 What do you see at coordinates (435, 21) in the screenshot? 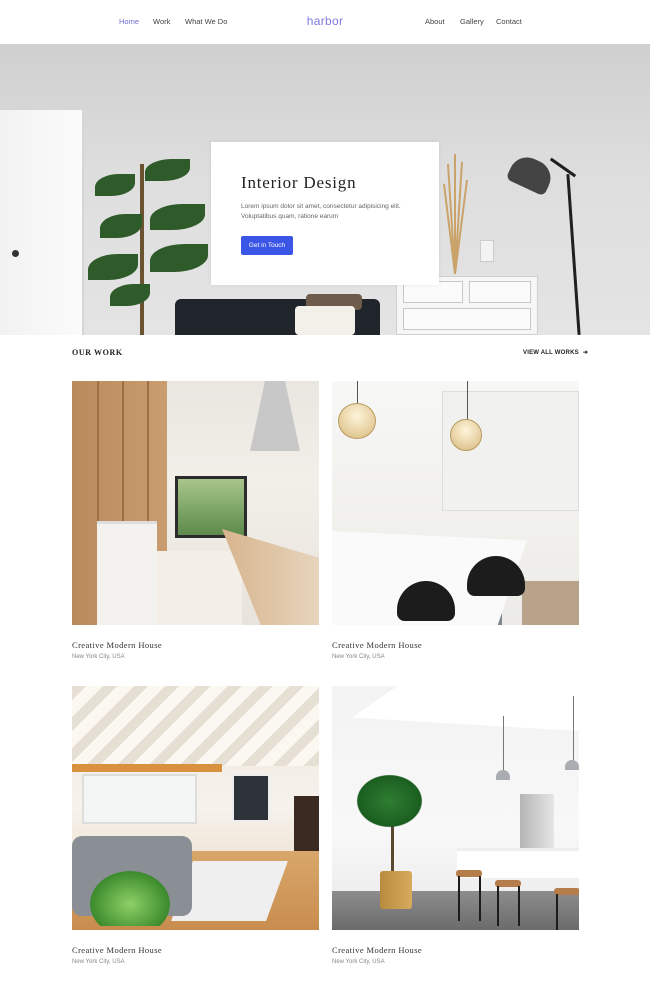
I see `nav-link-about: About` at bounding box center [435, 21].